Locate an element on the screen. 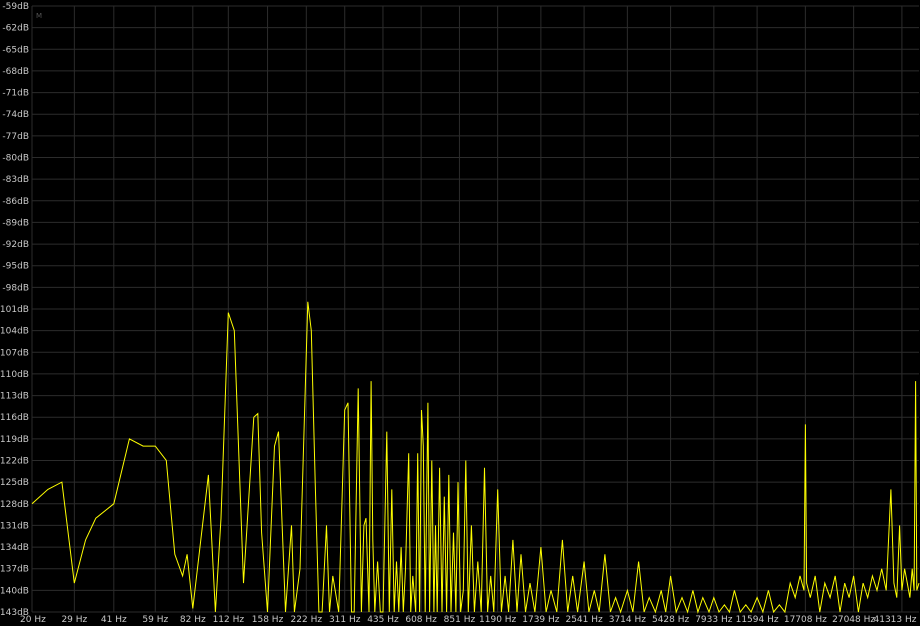  y-tick-label: -89dB is located at coordinates (15, 223).